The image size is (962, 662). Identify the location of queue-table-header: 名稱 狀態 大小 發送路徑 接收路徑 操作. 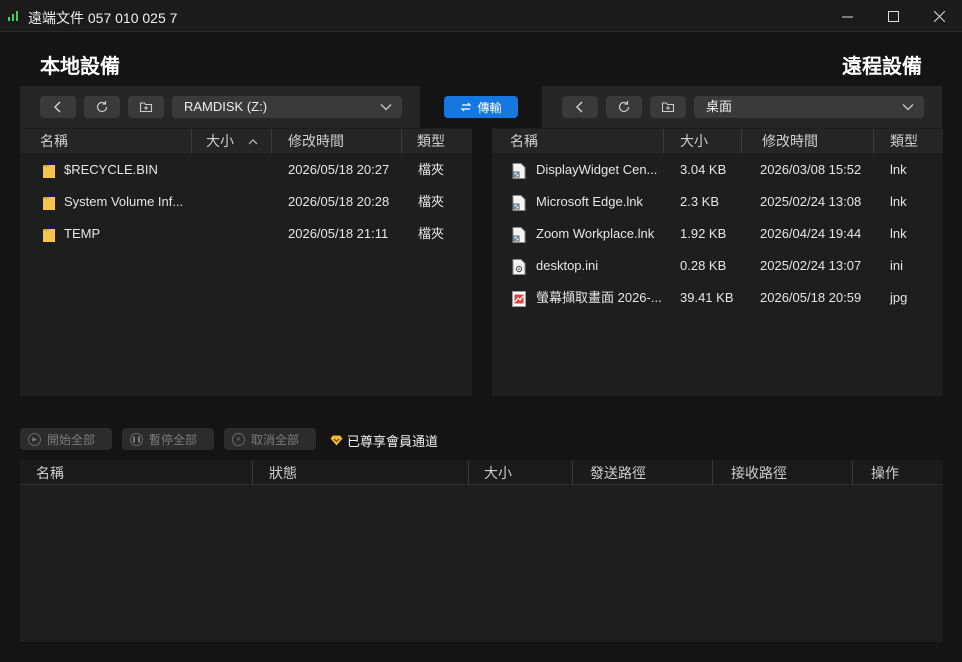
(481, 473).